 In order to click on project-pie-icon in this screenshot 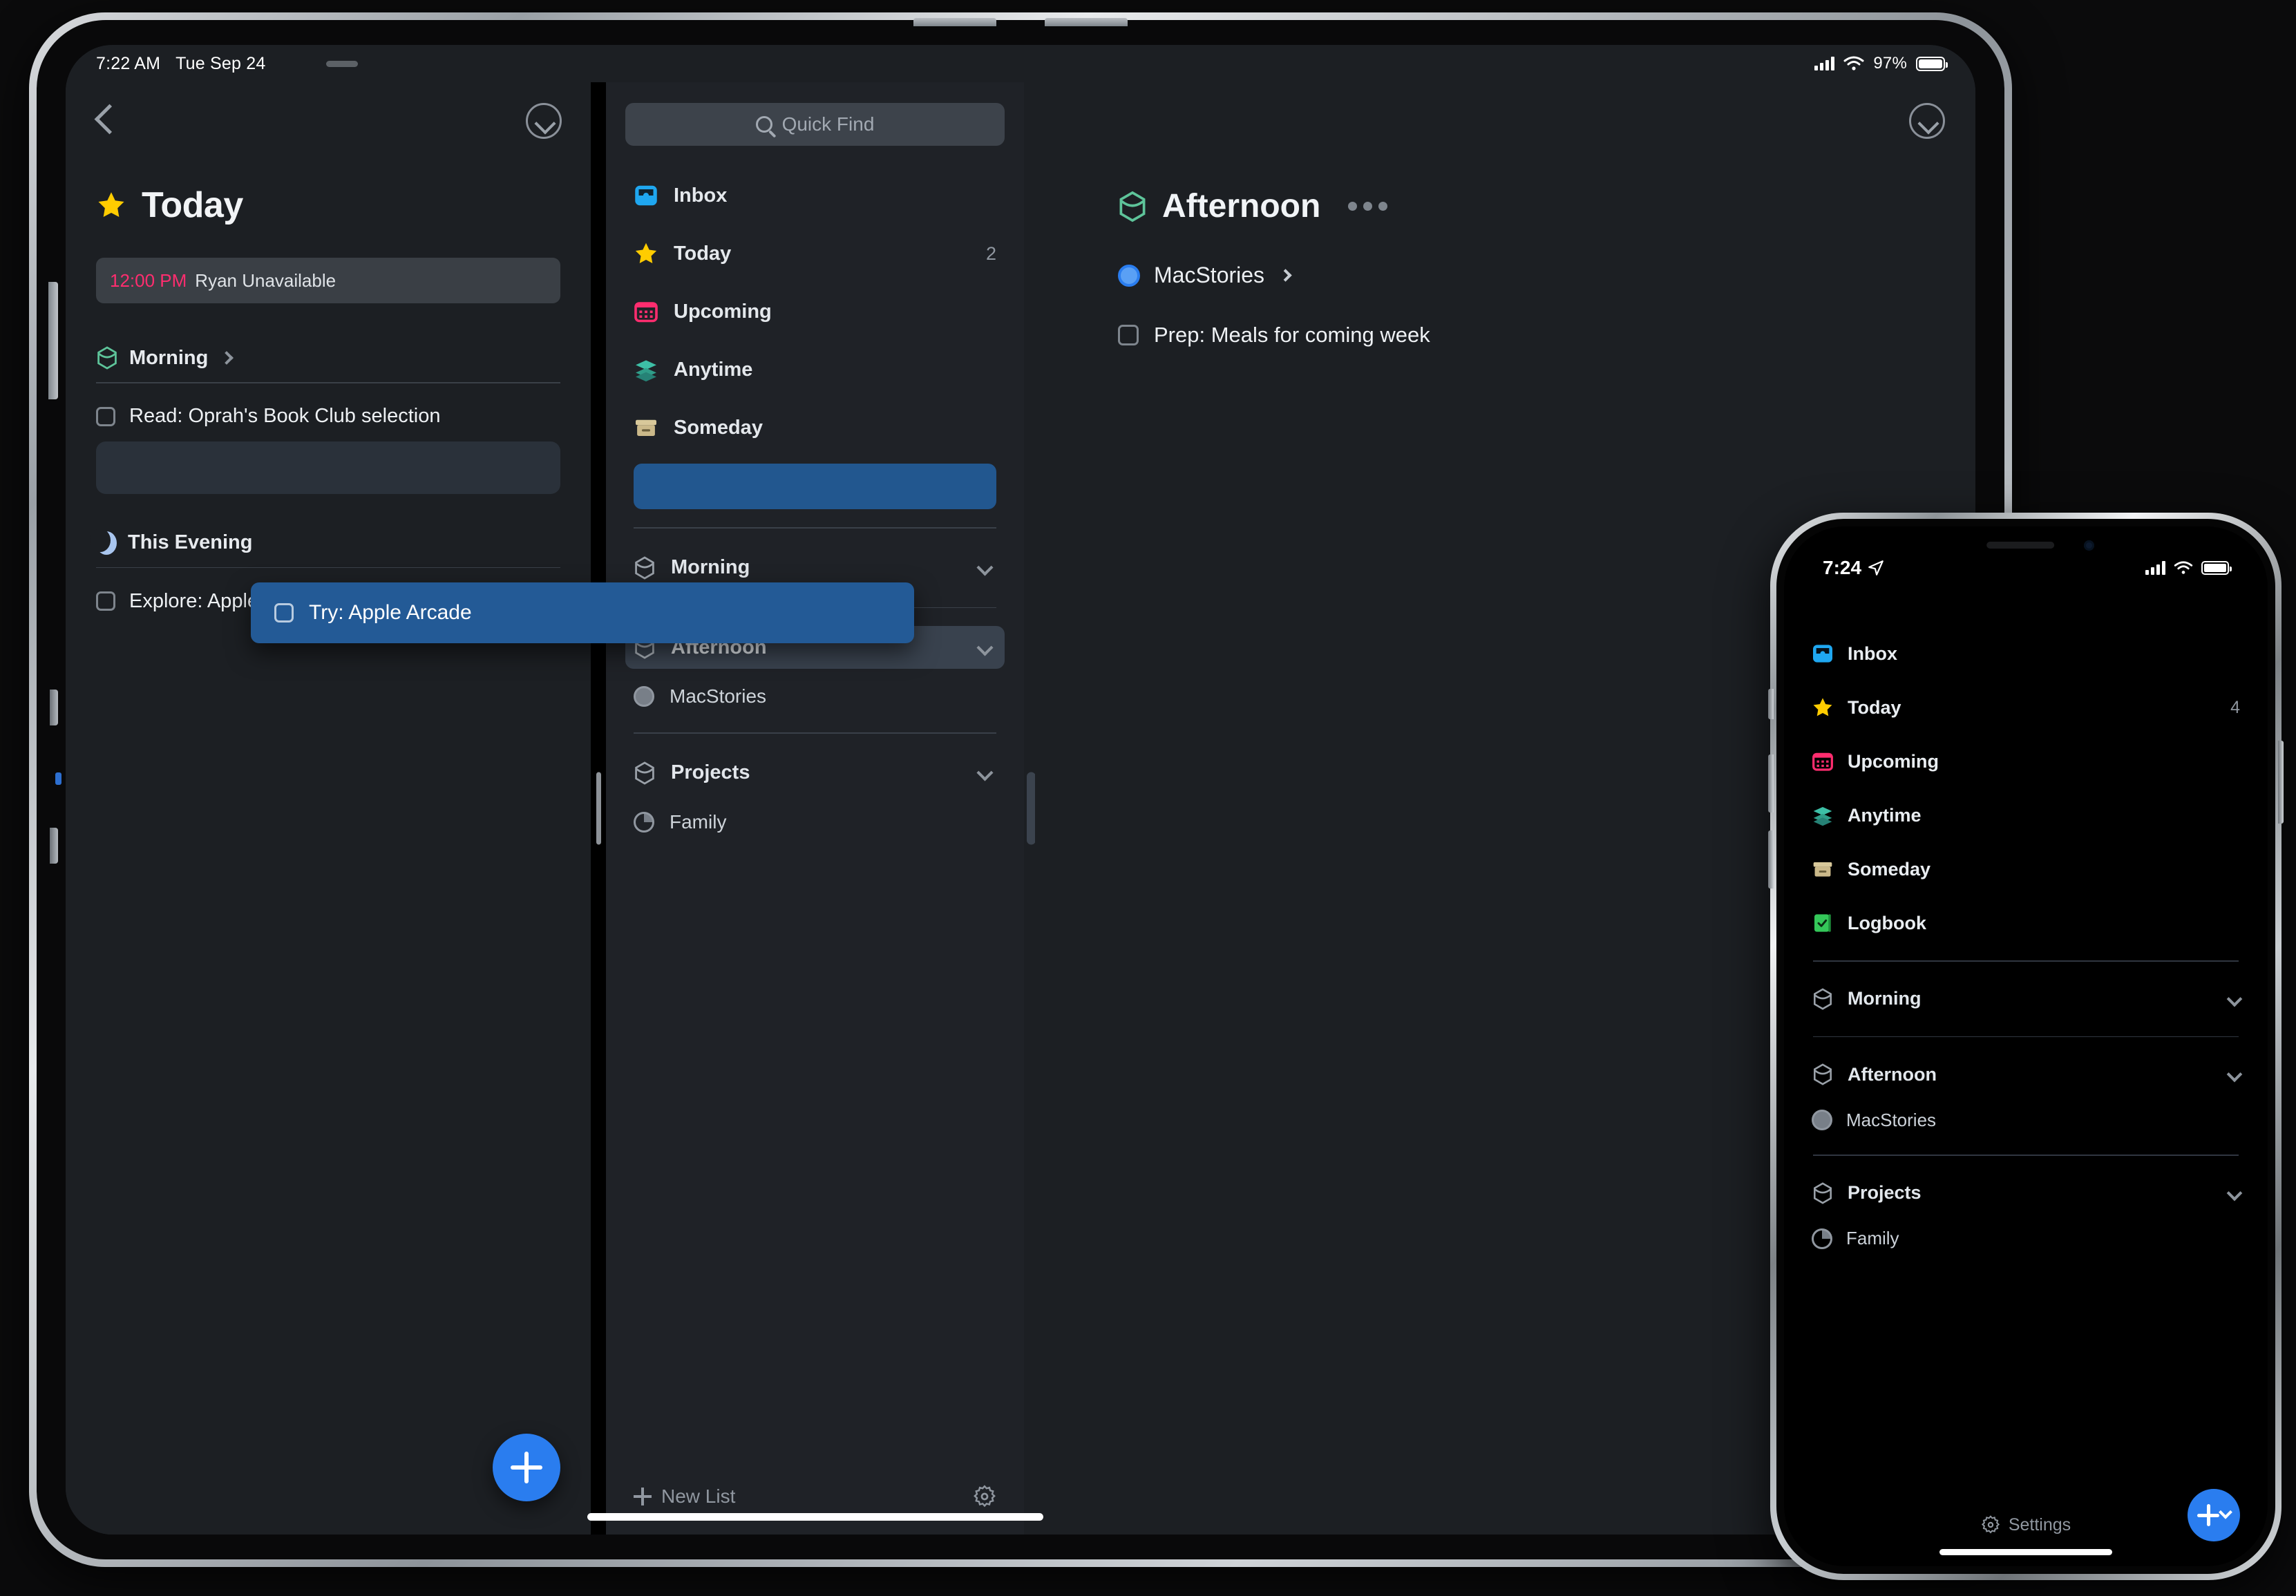, I will do `click(644, 822)`.